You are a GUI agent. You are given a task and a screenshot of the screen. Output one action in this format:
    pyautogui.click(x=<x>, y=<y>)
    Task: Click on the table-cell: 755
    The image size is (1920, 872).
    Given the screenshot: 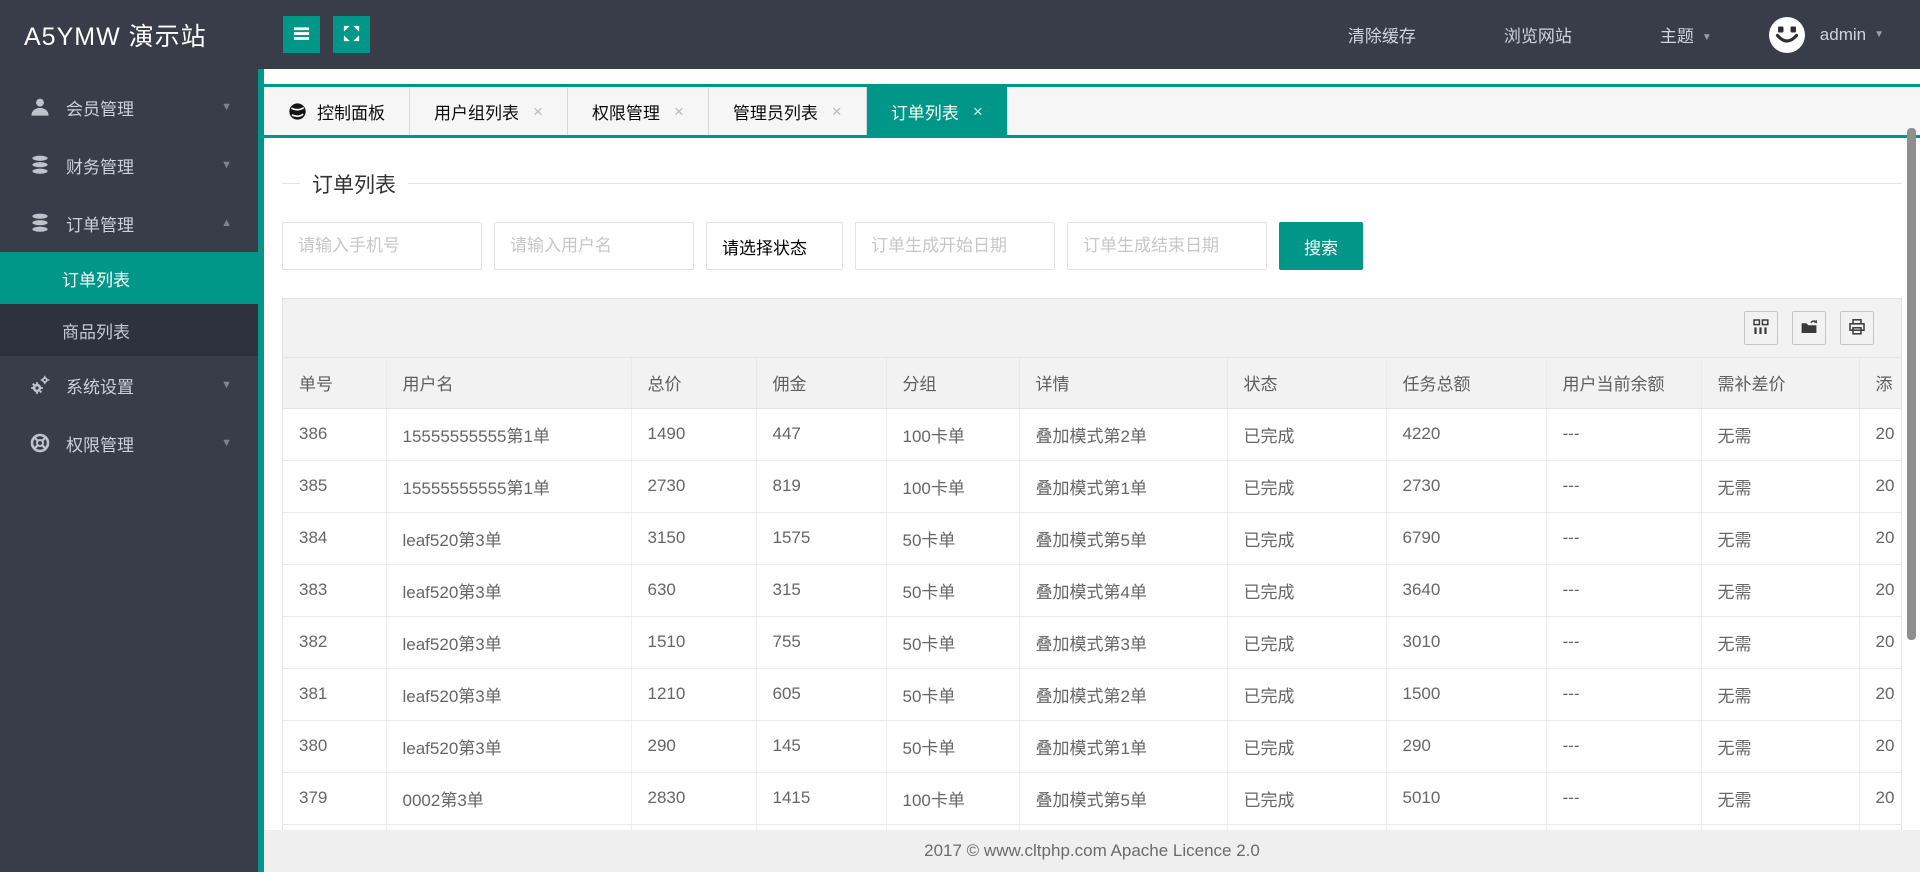 What is the action you would take?
    pyautogui.click(x=821, y=642)
    